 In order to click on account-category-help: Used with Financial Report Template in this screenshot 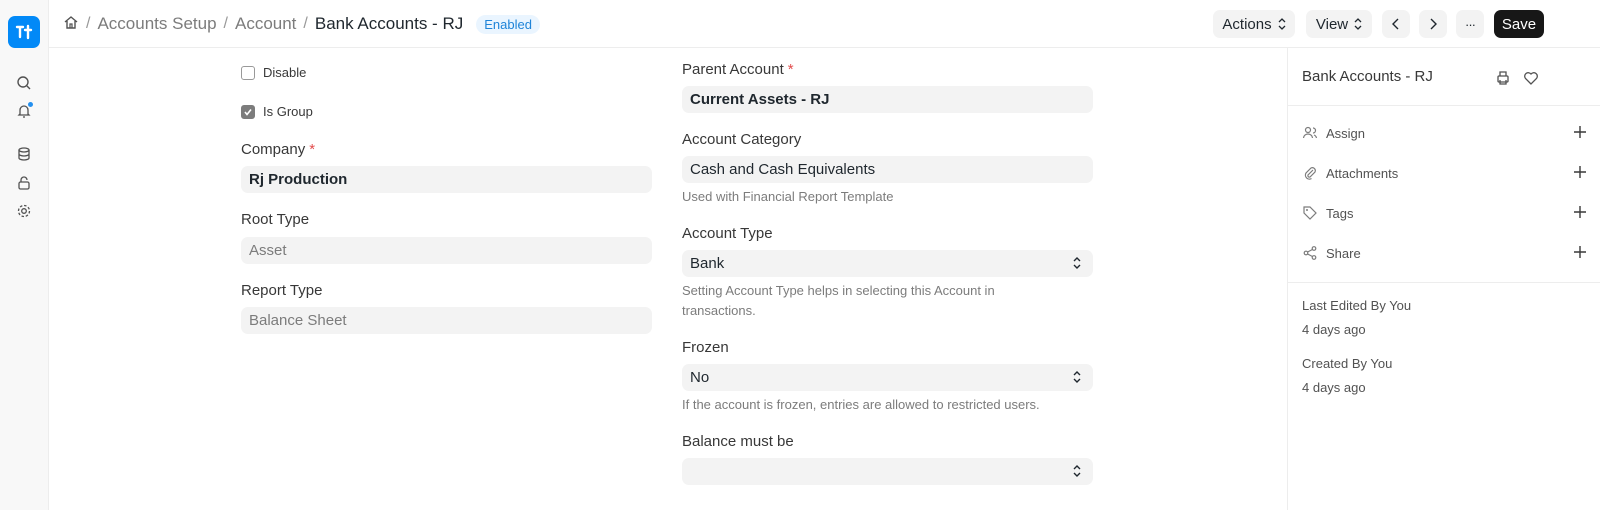, I will do `click(788, 196)`.